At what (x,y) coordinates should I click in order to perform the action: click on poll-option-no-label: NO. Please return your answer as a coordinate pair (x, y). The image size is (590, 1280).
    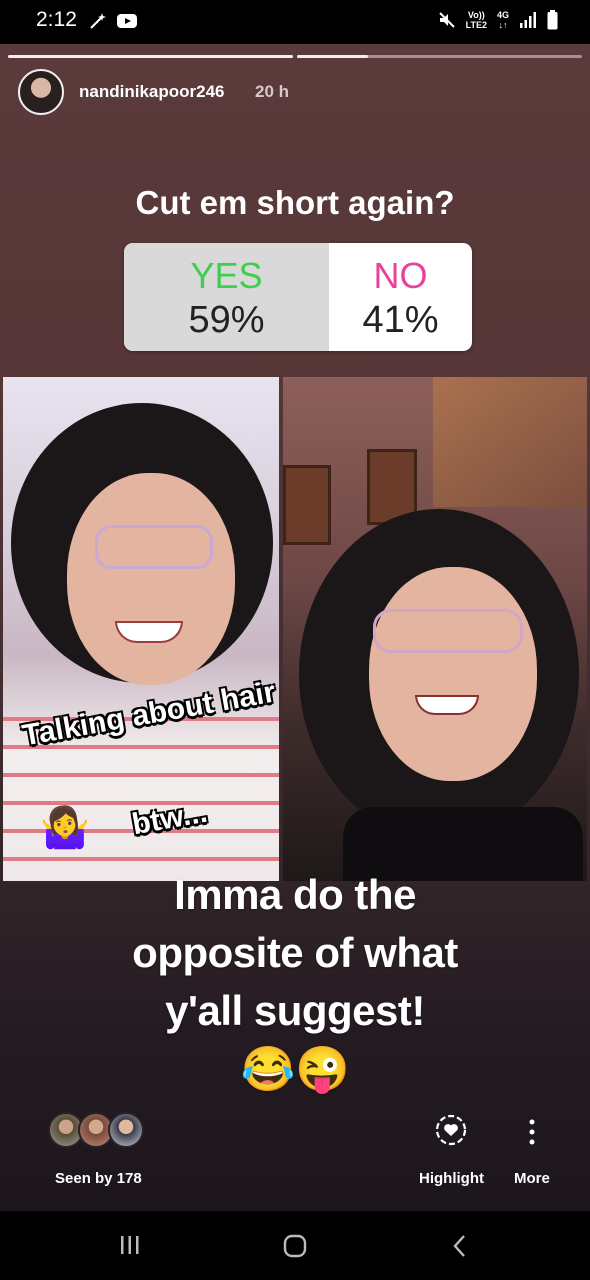
    Looking at the image, I should click on (400, 275).